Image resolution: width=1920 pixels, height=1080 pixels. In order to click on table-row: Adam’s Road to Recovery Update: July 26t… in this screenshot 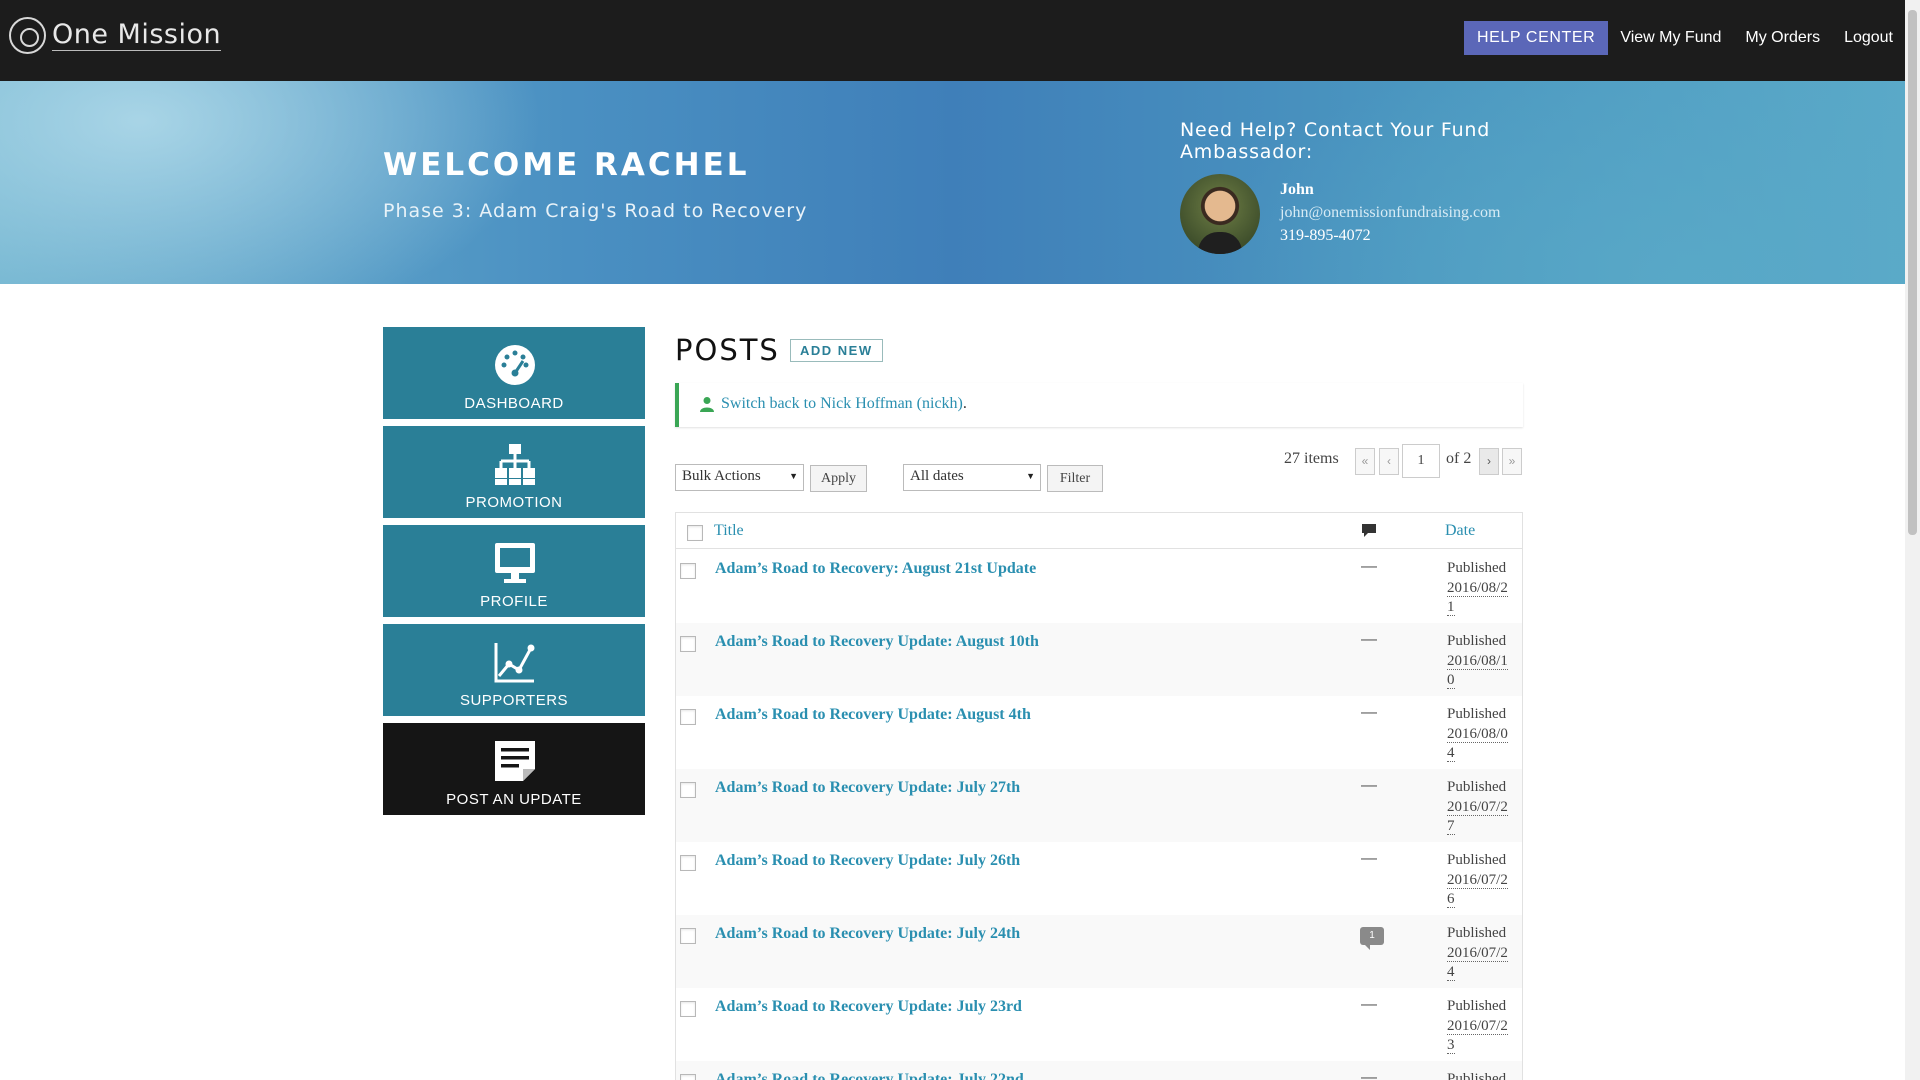, I will do `click(1099, 878)`.